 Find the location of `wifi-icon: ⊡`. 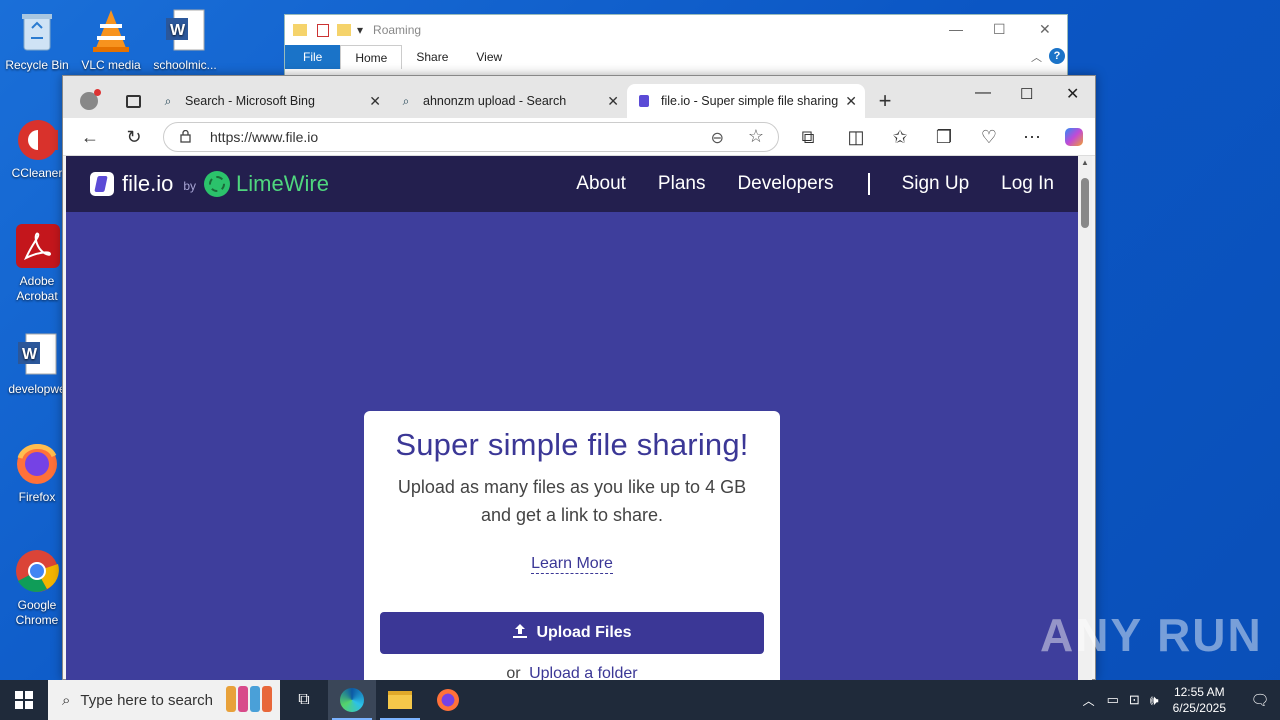

wifi-icon: ⊡ is located at coordinates (1134, 700).